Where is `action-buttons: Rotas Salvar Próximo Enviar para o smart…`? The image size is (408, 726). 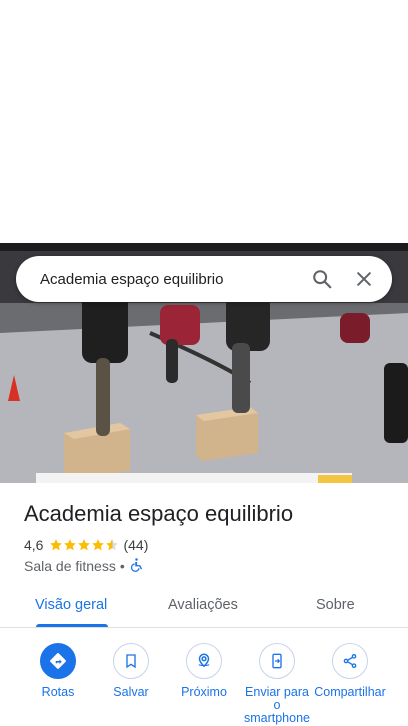
action-buttons: Rotas Salvar Próximo Enviar para o smart… is located at coordinates (204, 684).